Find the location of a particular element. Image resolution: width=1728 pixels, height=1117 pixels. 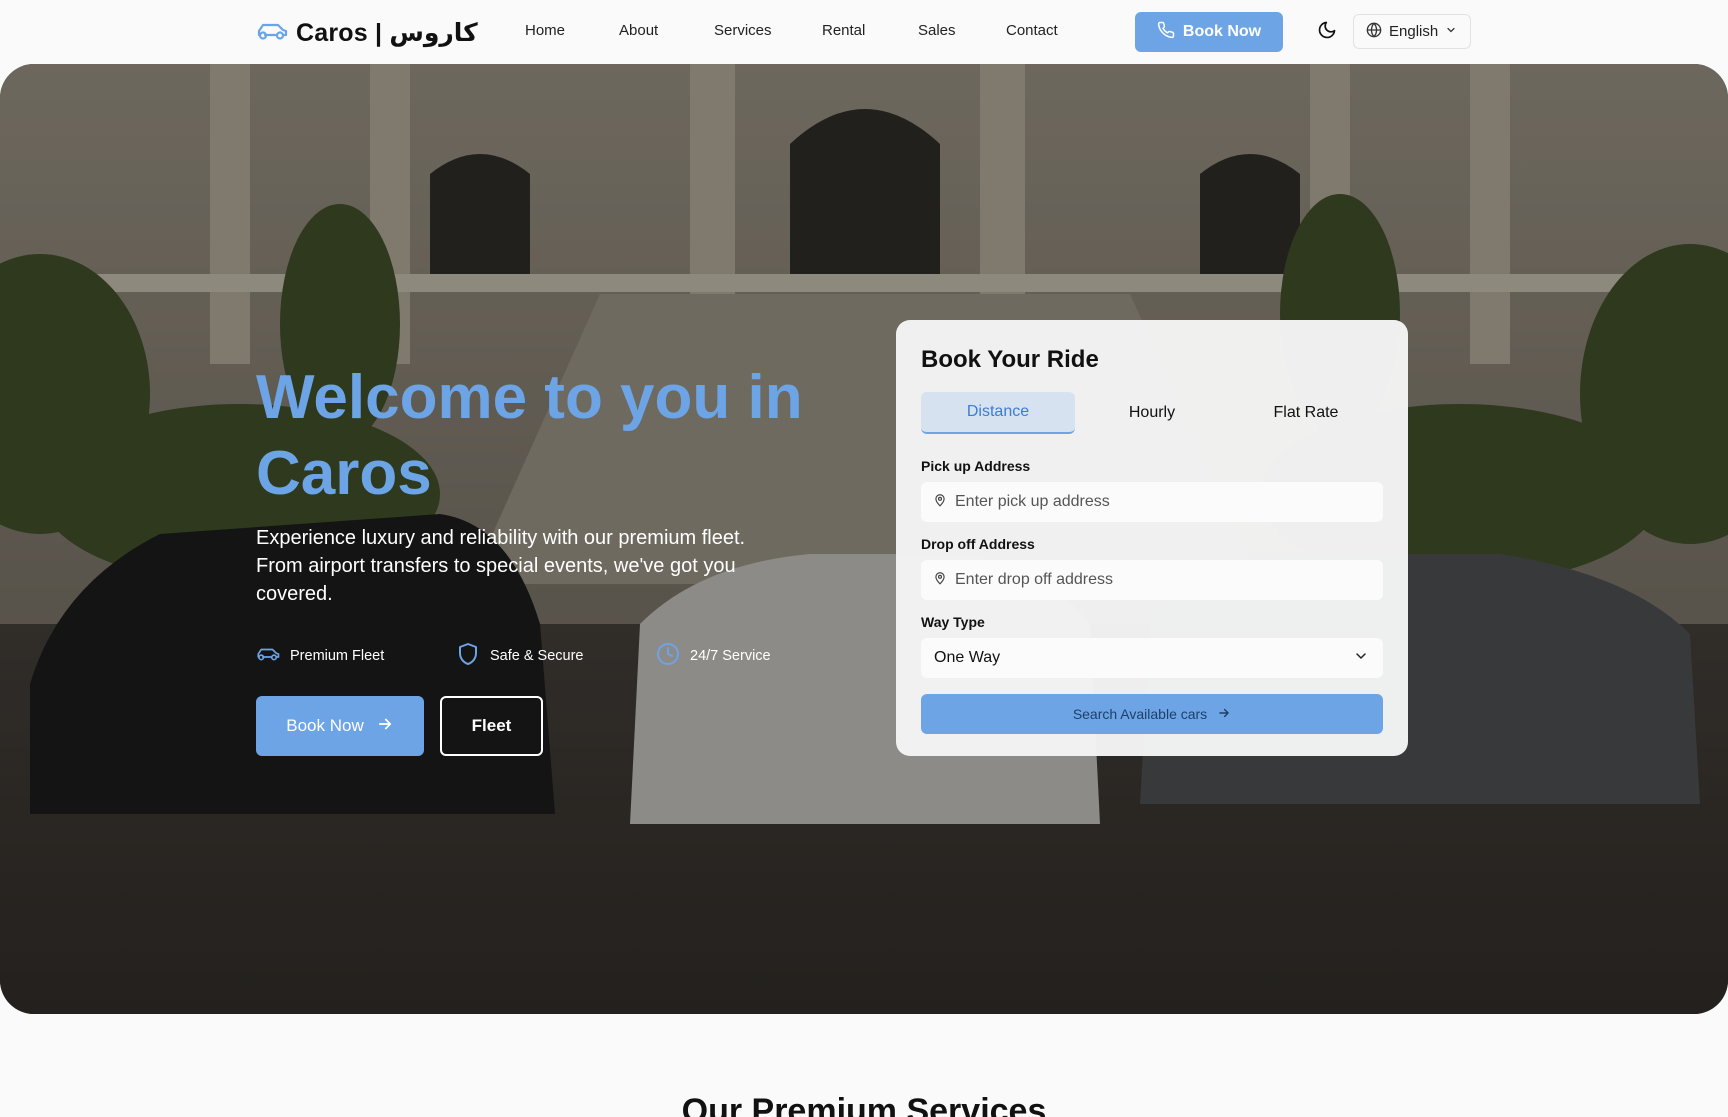

search-cars-label: Search Available cars is located at coordinates (1140, 714).